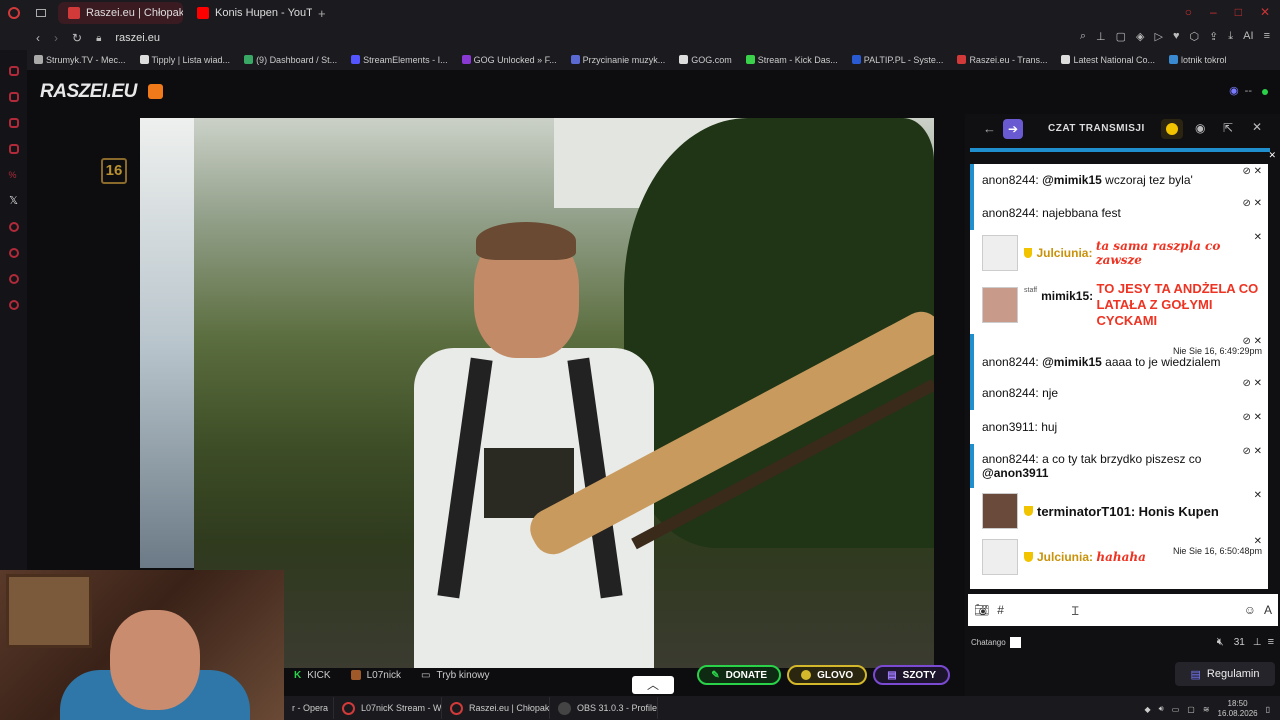  What do you see at coordinates (1083, 36) in the screenshot?
I see `search-page-icon: ⌕` at bounding box center [1083, 36].